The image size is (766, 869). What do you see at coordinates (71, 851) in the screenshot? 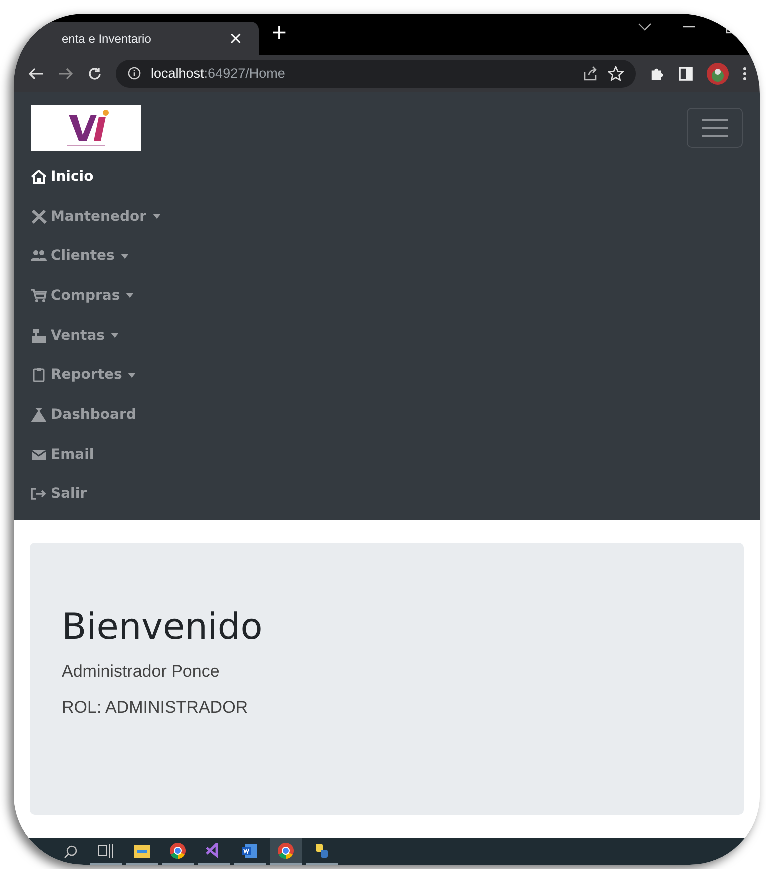
I see `search-icon` at bounding box center [71, 851].